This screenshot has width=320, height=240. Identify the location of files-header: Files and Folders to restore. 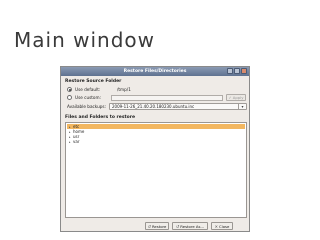
(100, 117).